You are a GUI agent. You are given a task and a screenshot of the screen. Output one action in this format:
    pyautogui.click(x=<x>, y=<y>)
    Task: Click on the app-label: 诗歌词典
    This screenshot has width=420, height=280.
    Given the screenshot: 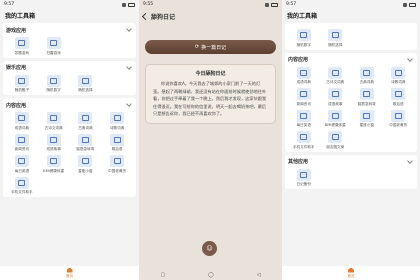 What is the action you would take?
    pyautogui.click(x=398, y=82)
    